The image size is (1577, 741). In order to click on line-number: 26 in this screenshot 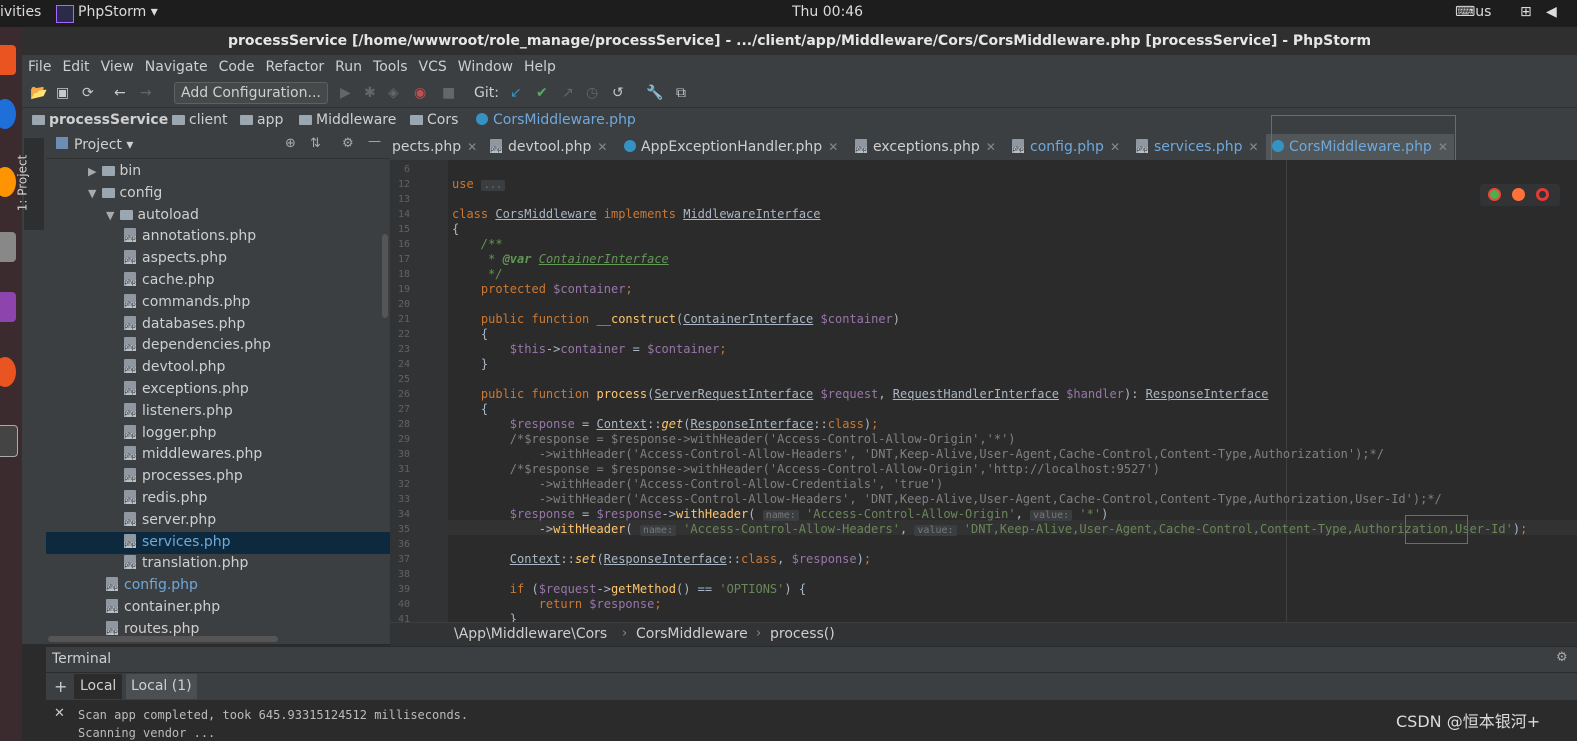, I will do `click(400, 394)`.